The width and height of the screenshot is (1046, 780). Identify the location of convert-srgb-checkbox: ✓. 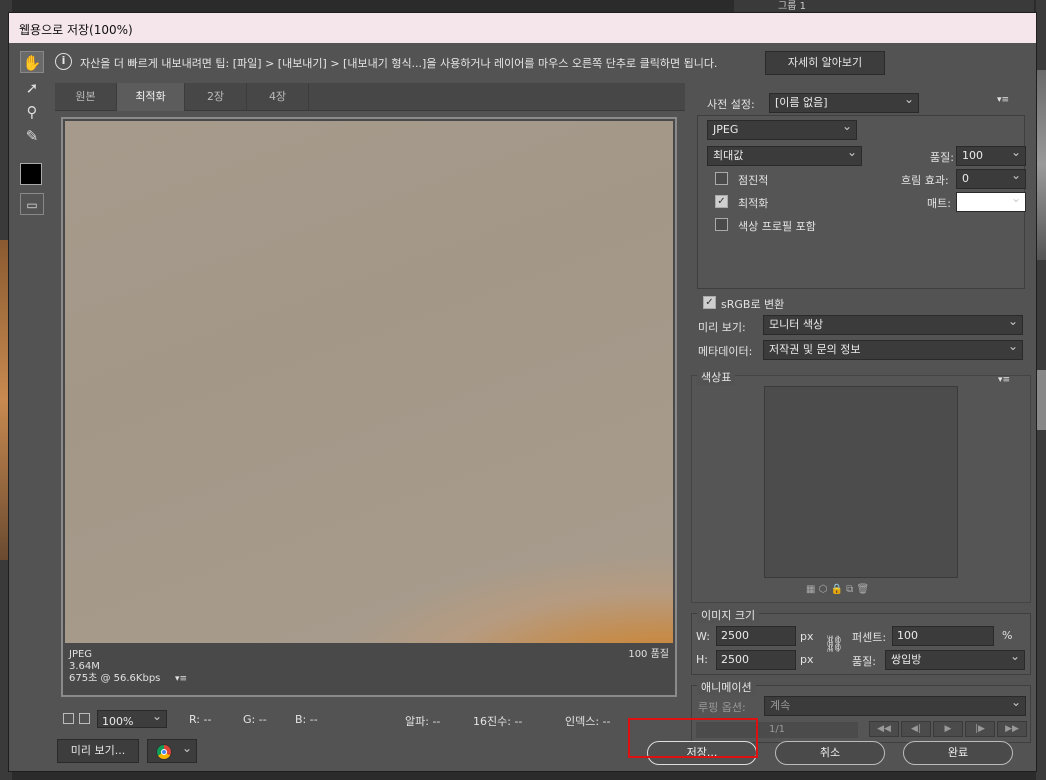
(709, 302).